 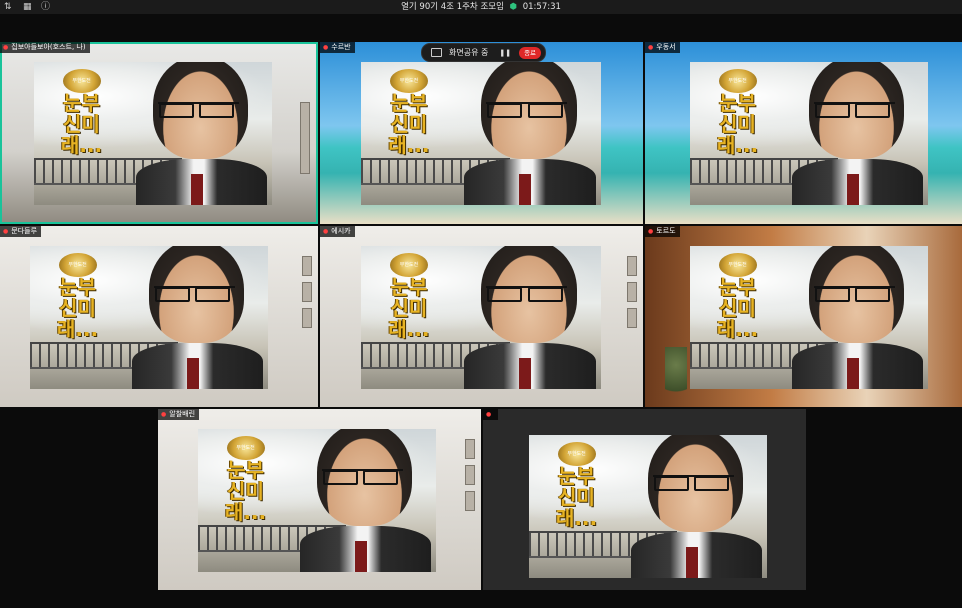 I want to click on participant-tile: 무한도전 눈부신미래... ● 수르반, so click(x=481, y=133).